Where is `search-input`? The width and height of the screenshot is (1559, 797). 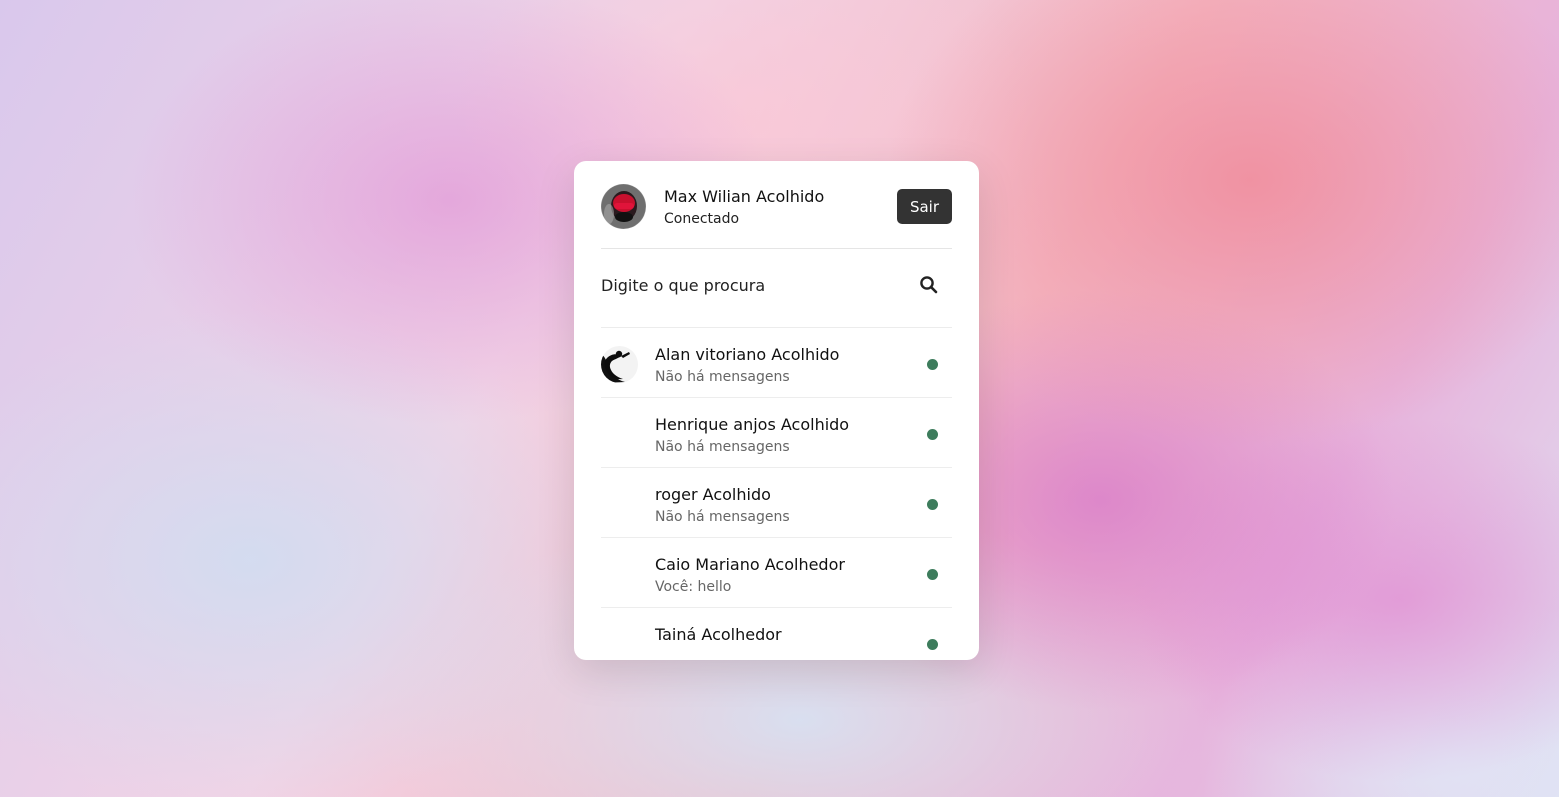
search-input is located at coordinates (751, 285).